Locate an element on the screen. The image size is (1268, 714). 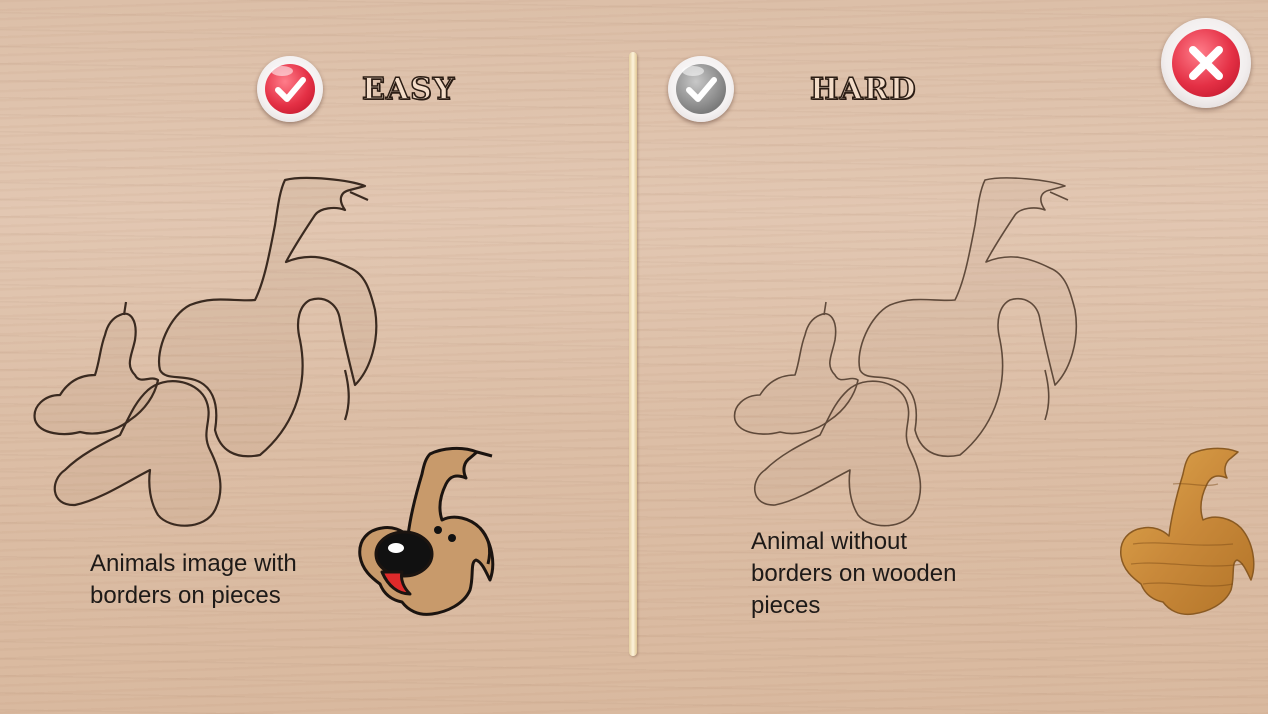
easy-description: Animals image with borders on pieces is located at coordinates (193, 580).